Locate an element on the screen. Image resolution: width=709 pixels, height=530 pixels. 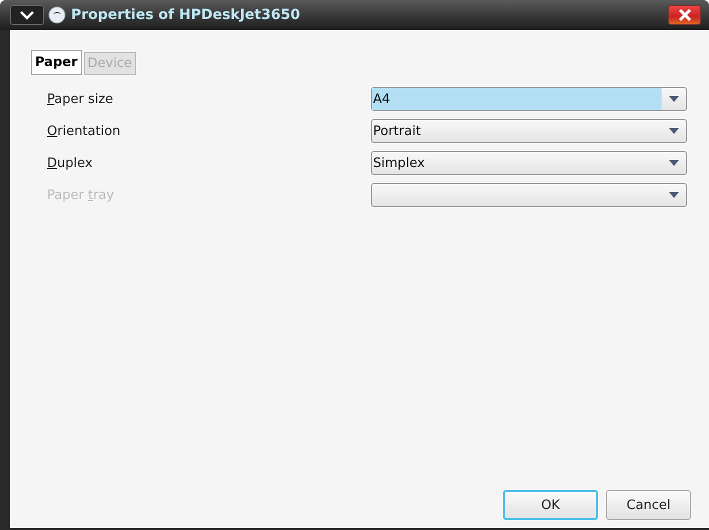
dropdown: A4 is located at coordinates (529, 99).